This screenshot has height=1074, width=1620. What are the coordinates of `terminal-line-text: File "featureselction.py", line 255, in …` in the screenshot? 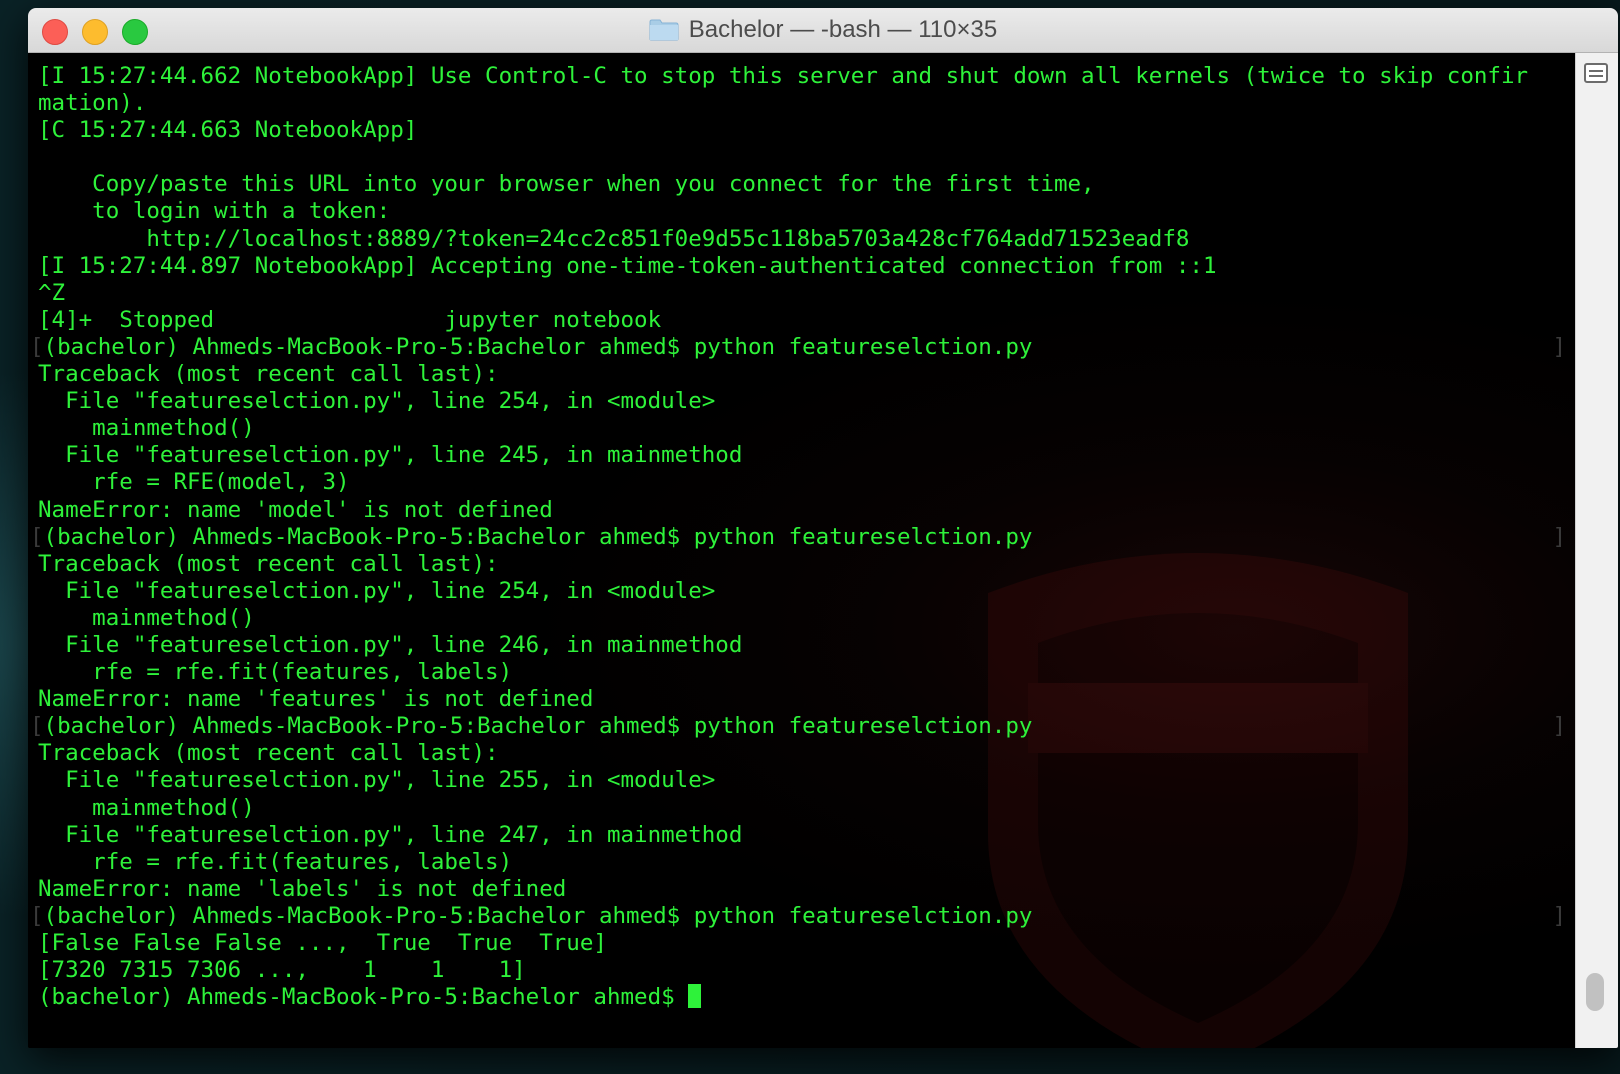 It's located at (377, 780).